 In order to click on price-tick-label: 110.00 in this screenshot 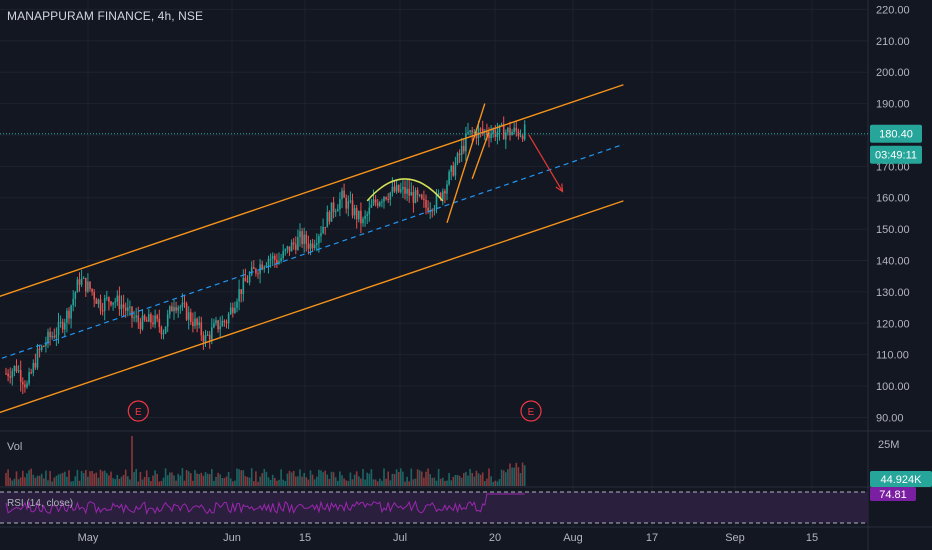, I will do `click(892, 356)`.